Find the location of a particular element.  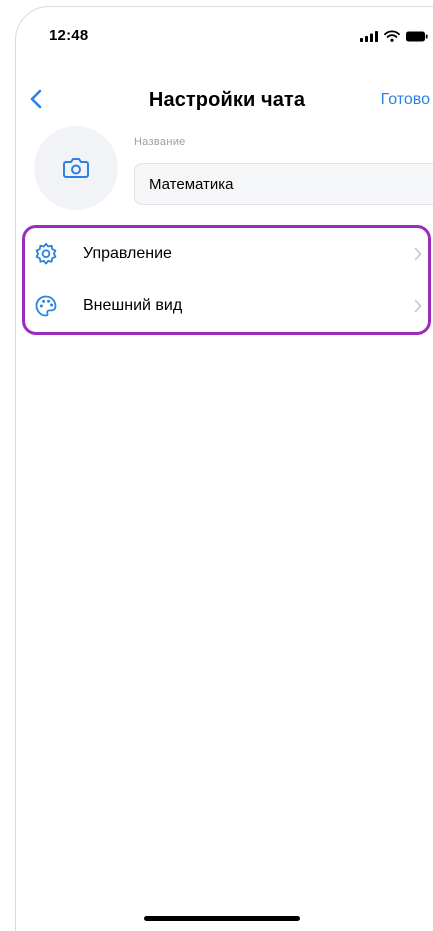

settings-menu-group: Управление Внешний вид is located at coordinates (226, 280).